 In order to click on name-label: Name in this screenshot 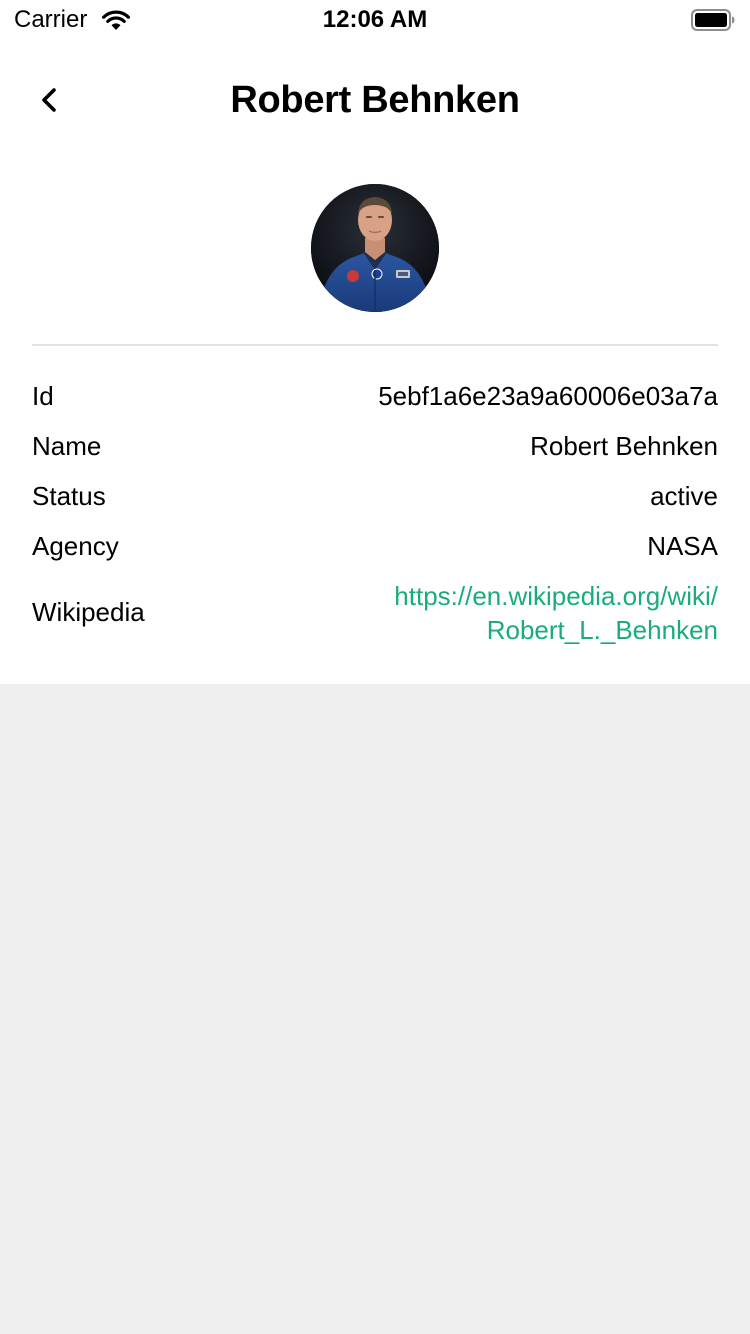, I will do `click(67, 446)`.